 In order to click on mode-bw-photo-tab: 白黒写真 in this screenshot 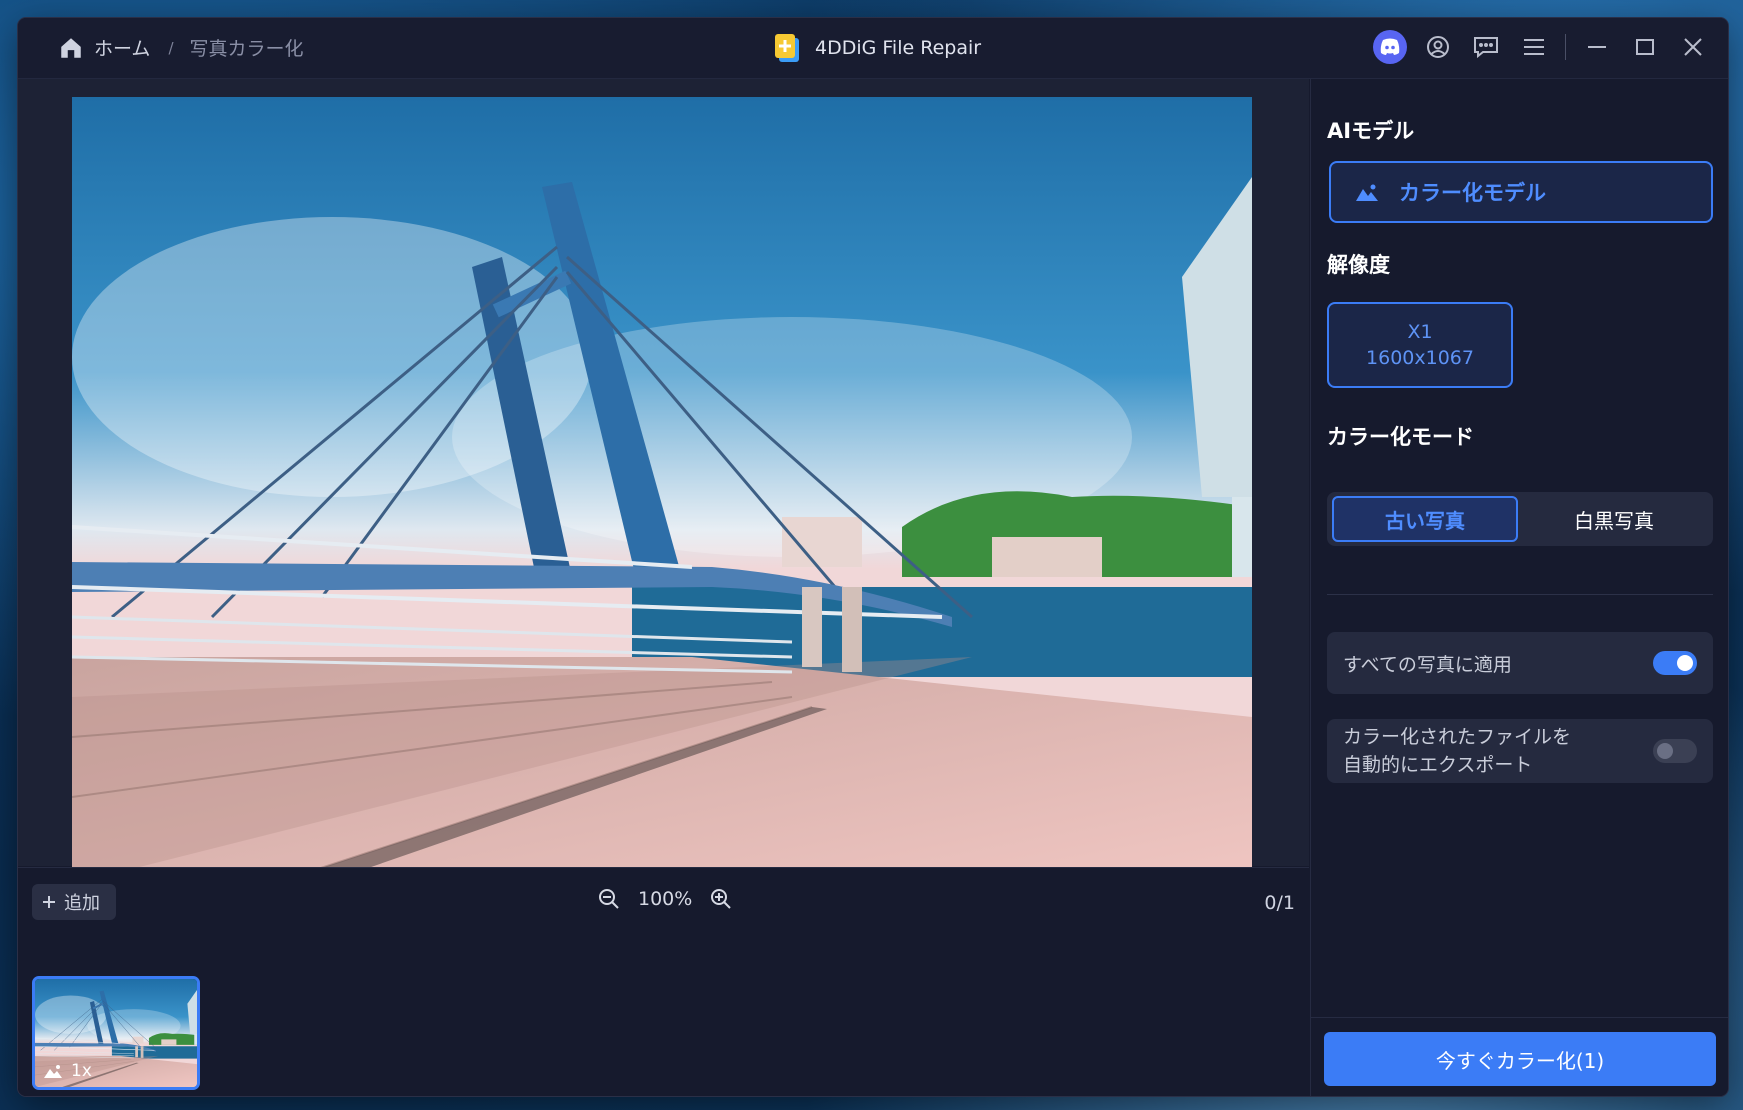, I will do `click(1614, 519)`.